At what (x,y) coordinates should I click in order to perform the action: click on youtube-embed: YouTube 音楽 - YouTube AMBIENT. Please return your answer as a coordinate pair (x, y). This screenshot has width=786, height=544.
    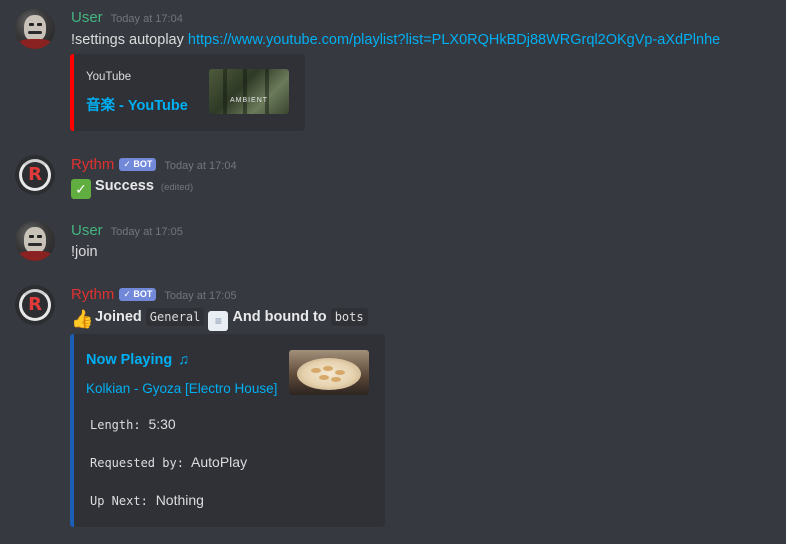
    Looking at the image, I should click on (187, 92).